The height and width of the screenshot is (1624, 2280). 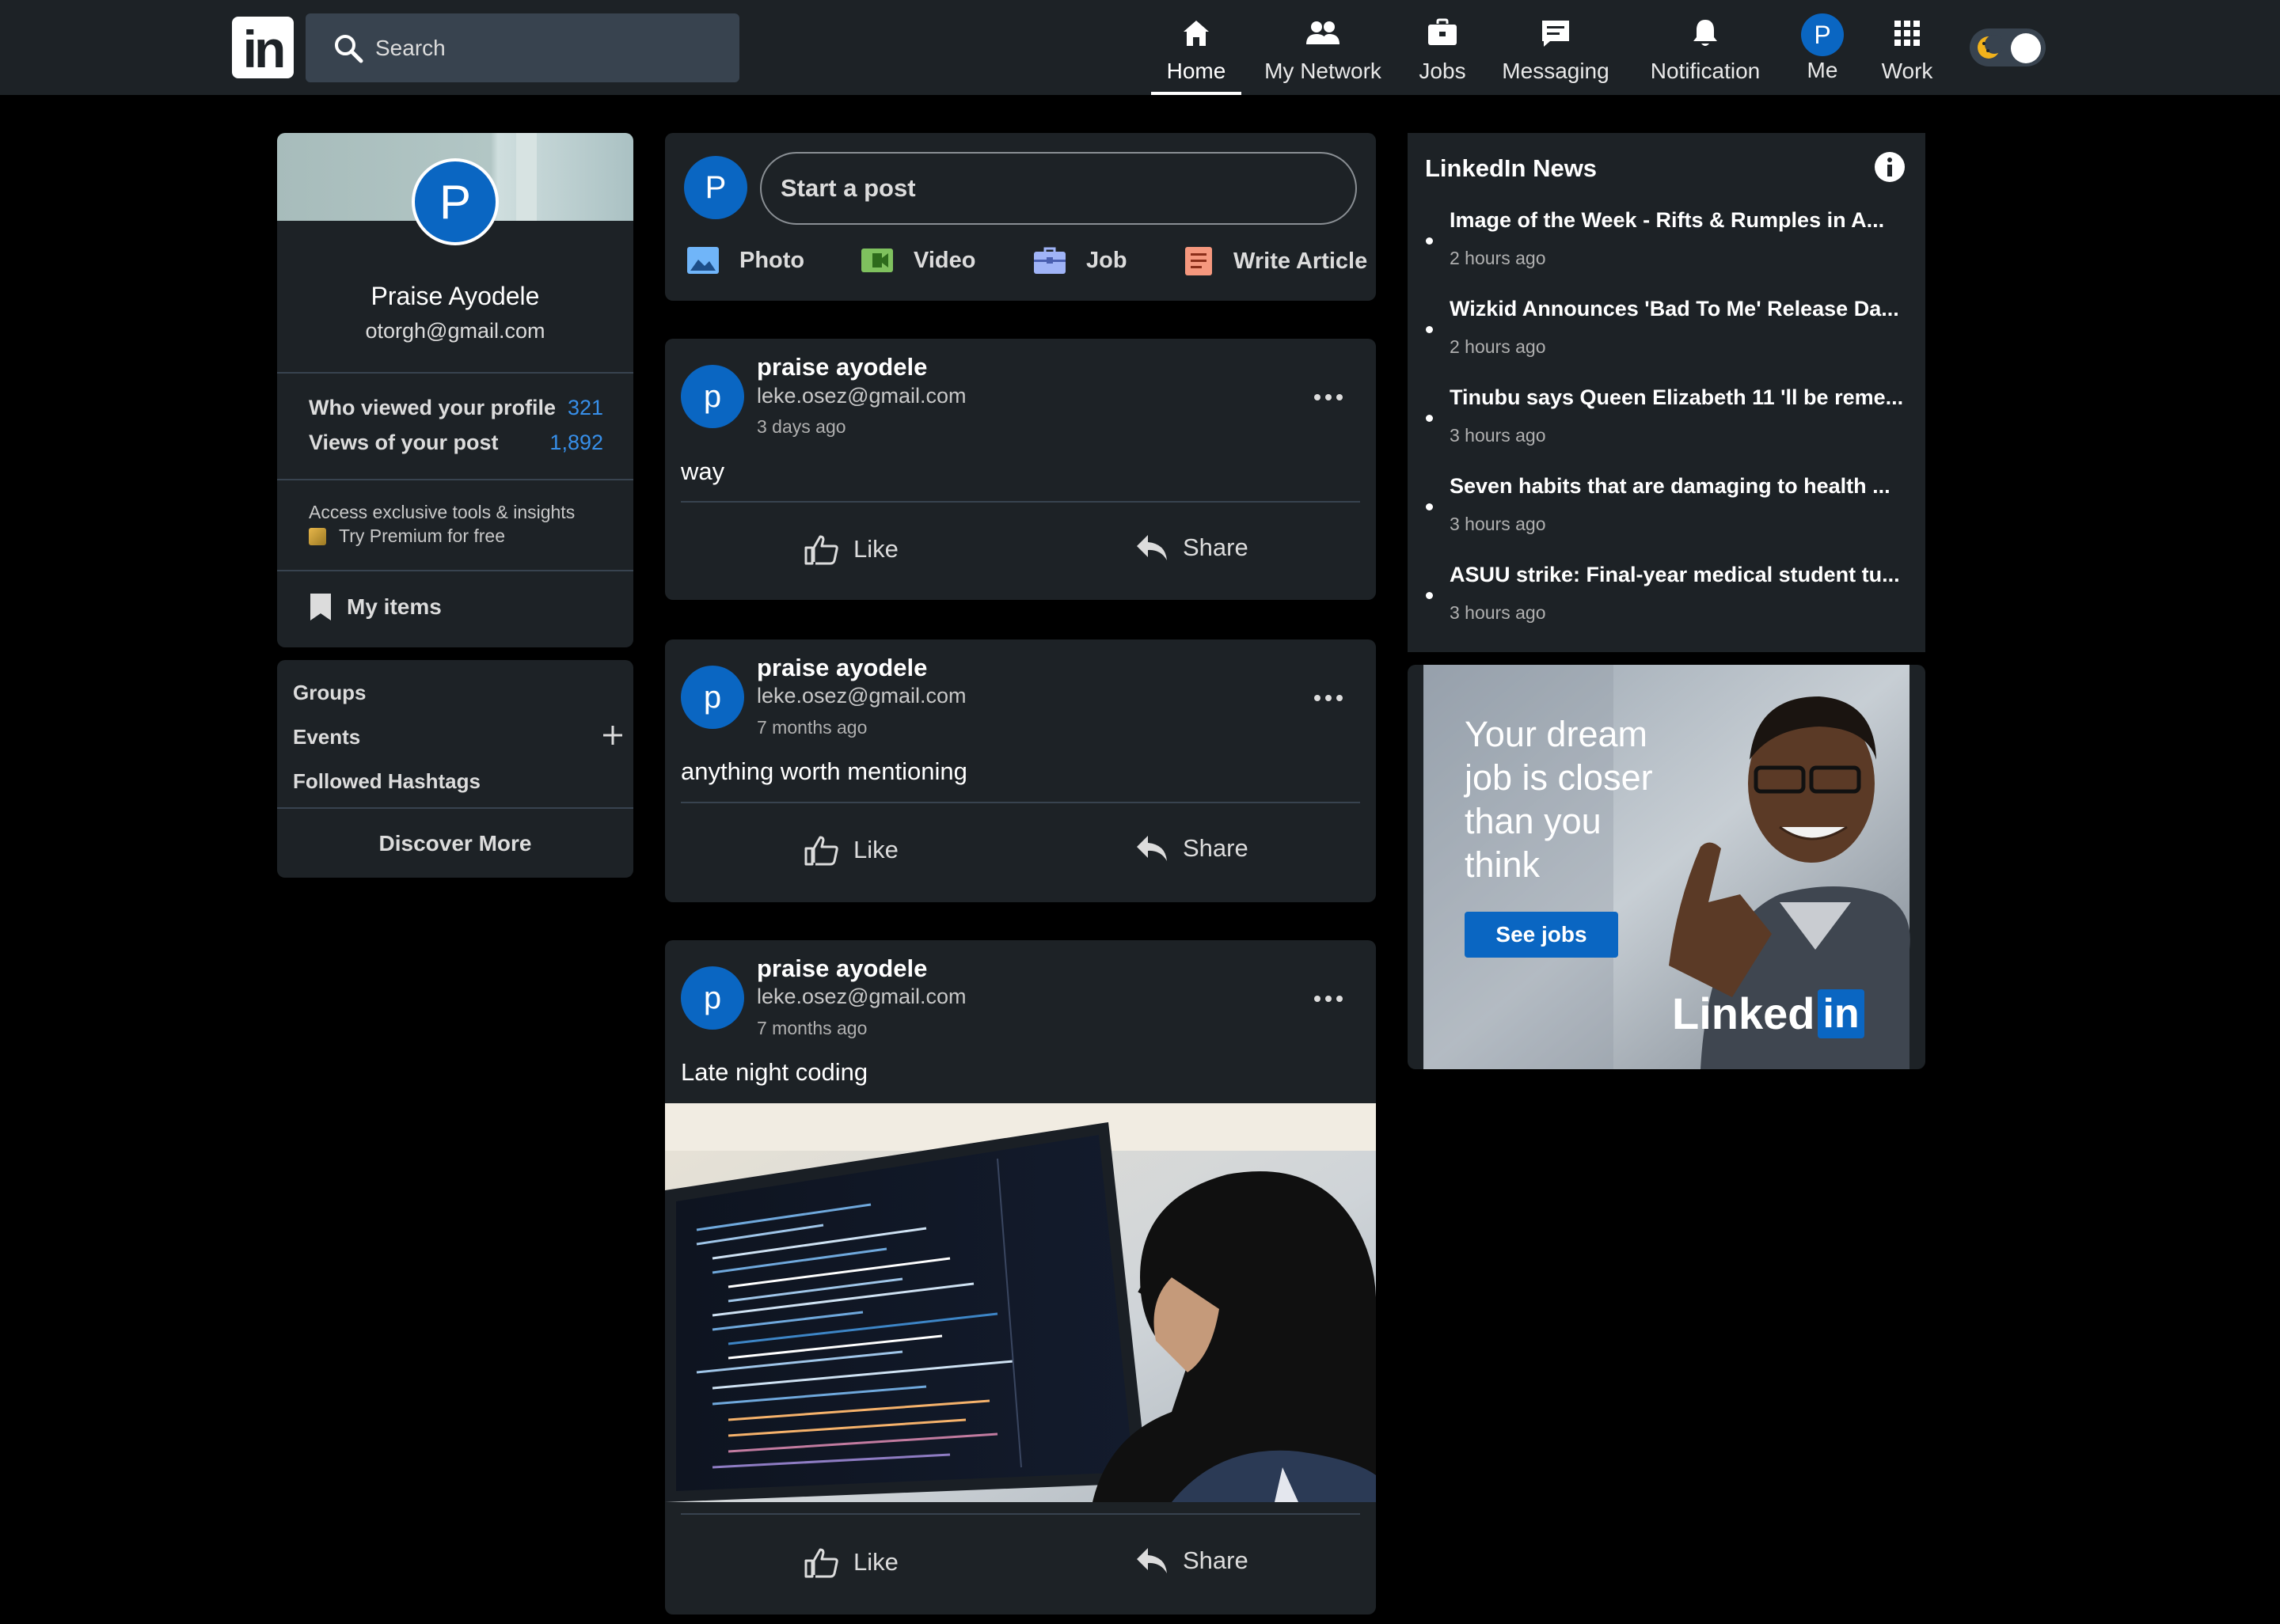 What do you see at coordinates (541, 48) in the screenshot?
I see `search-input` at bounding box center [541, 48].